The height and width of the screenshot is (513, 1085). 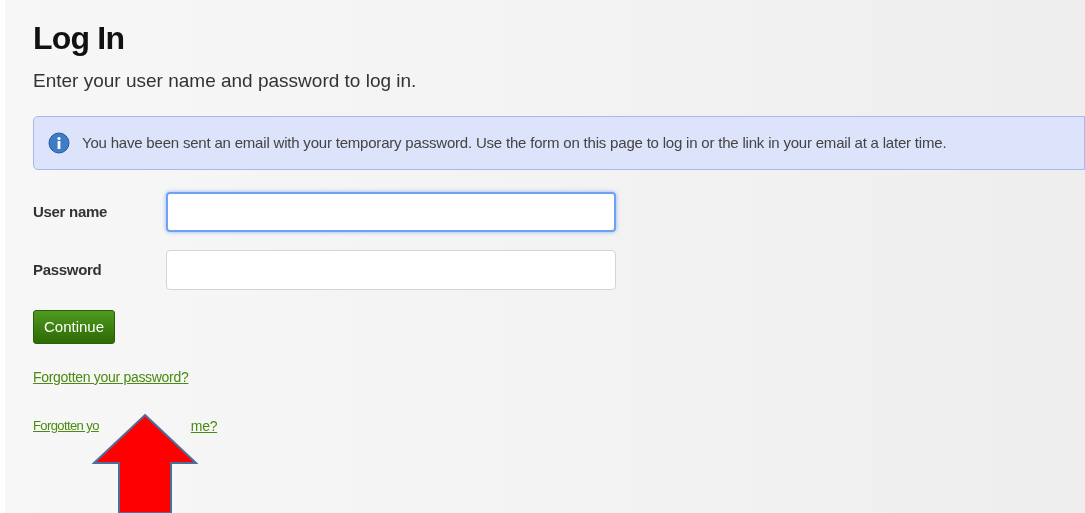 What do you see at coordinates (66, 426) in the screenshot?
I see `forgot-username-link: Forgotten yo` at bounding box center [66, 426].